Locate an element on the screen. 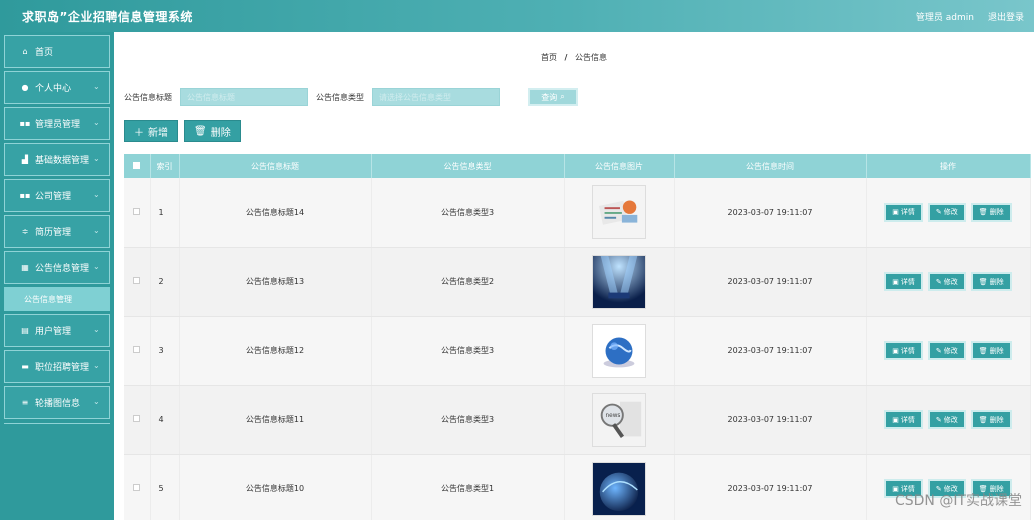 This screenshot has height=520, width=1034. row-title: 公告信息标题10 is located at coordinates (275, 487).